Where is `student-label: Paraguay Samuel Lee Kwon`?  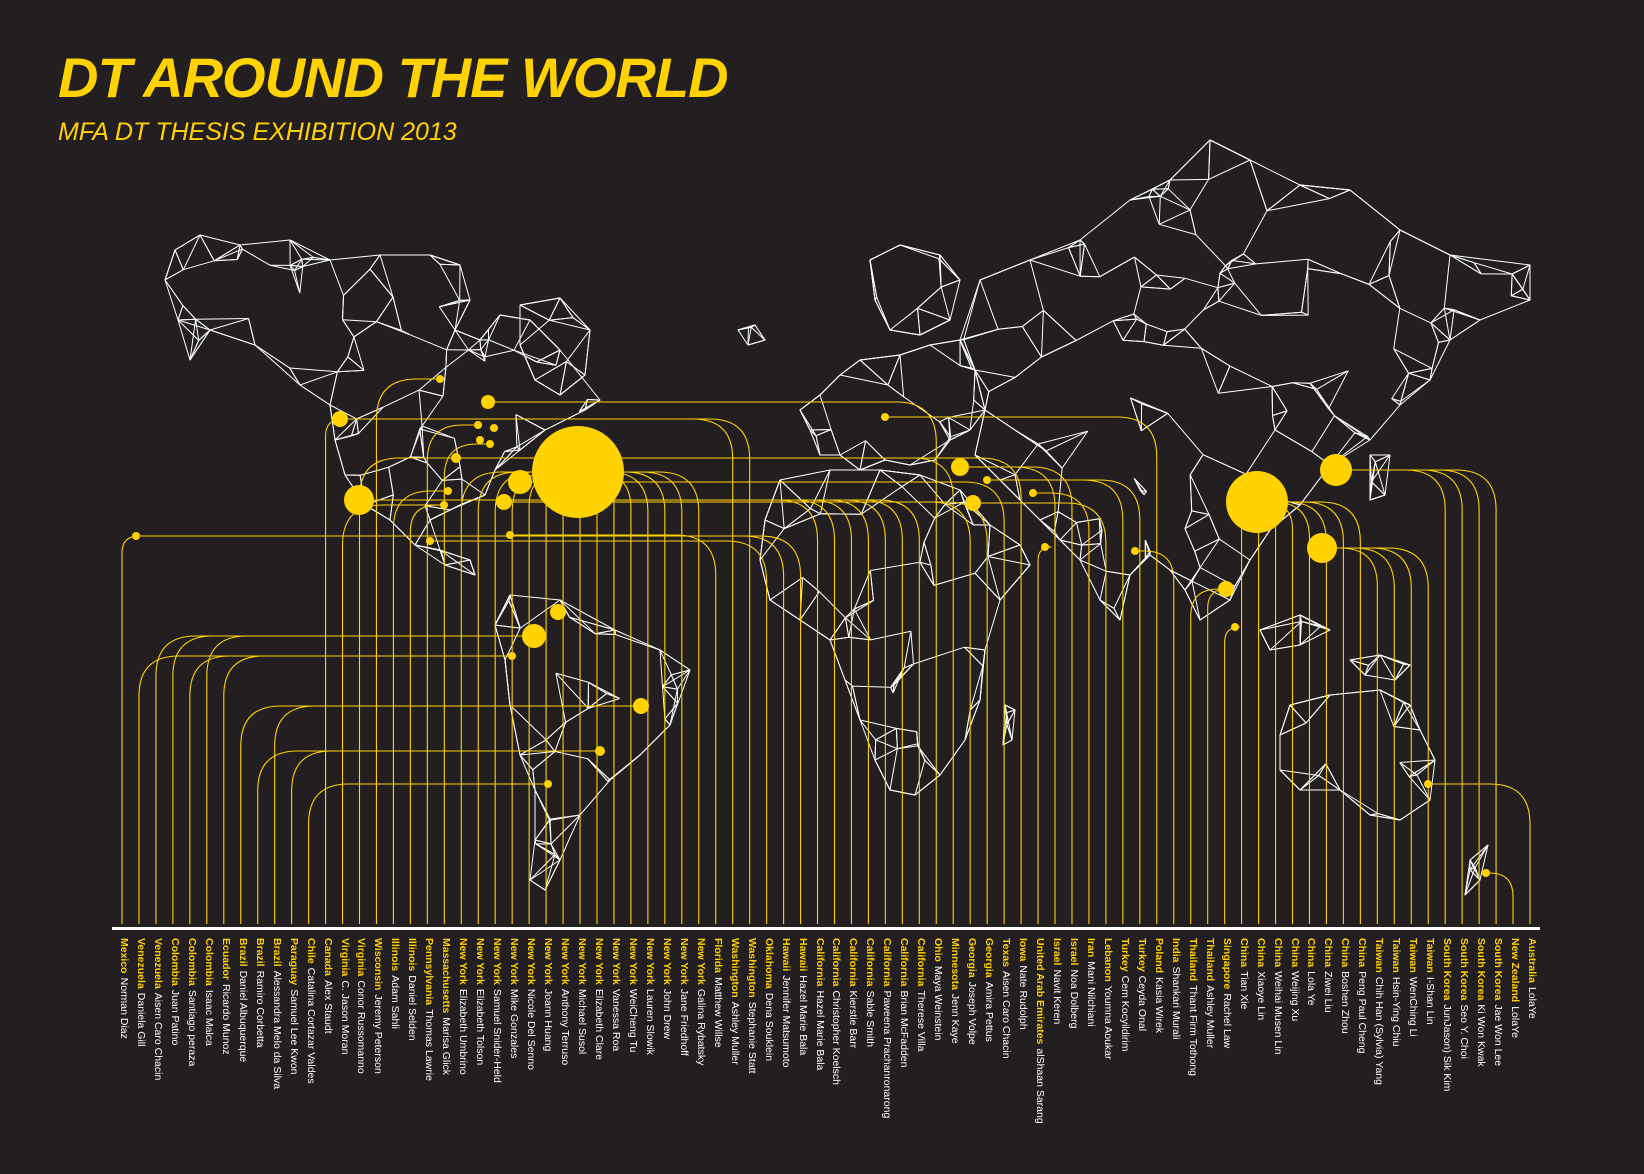
student-label: Paraguay Samuel Lee Kwon is located at coordinates (293, 1006).